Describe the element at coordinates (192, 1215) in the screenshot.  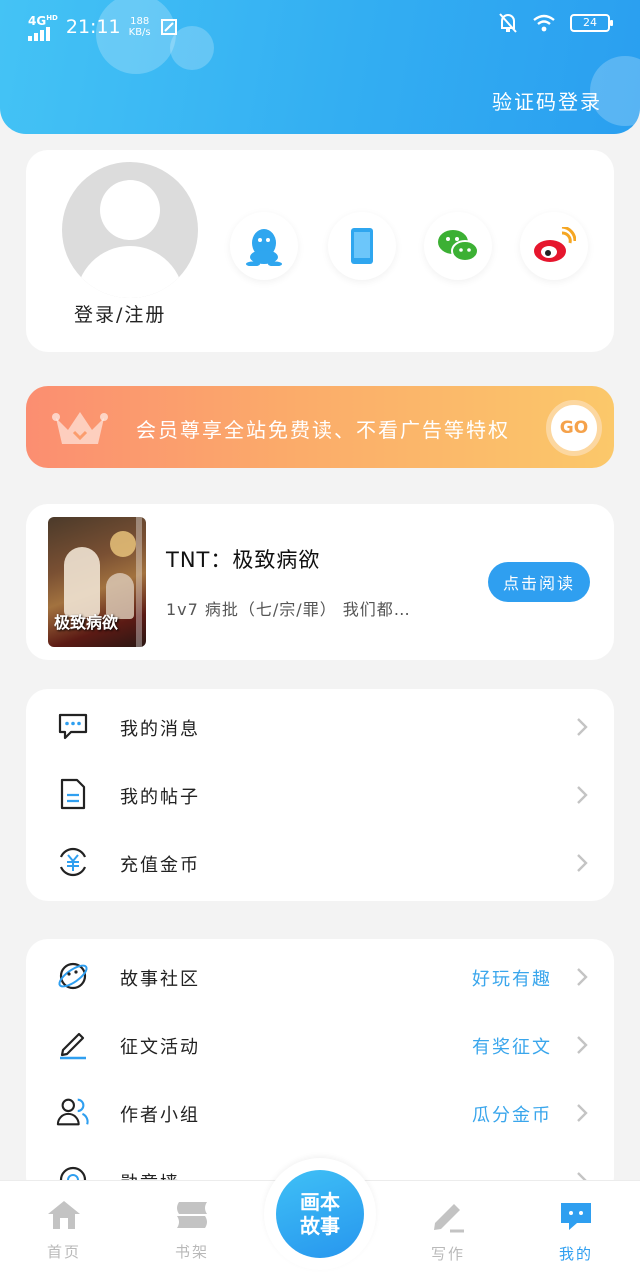
I see `bookshelf-icon` at that location.